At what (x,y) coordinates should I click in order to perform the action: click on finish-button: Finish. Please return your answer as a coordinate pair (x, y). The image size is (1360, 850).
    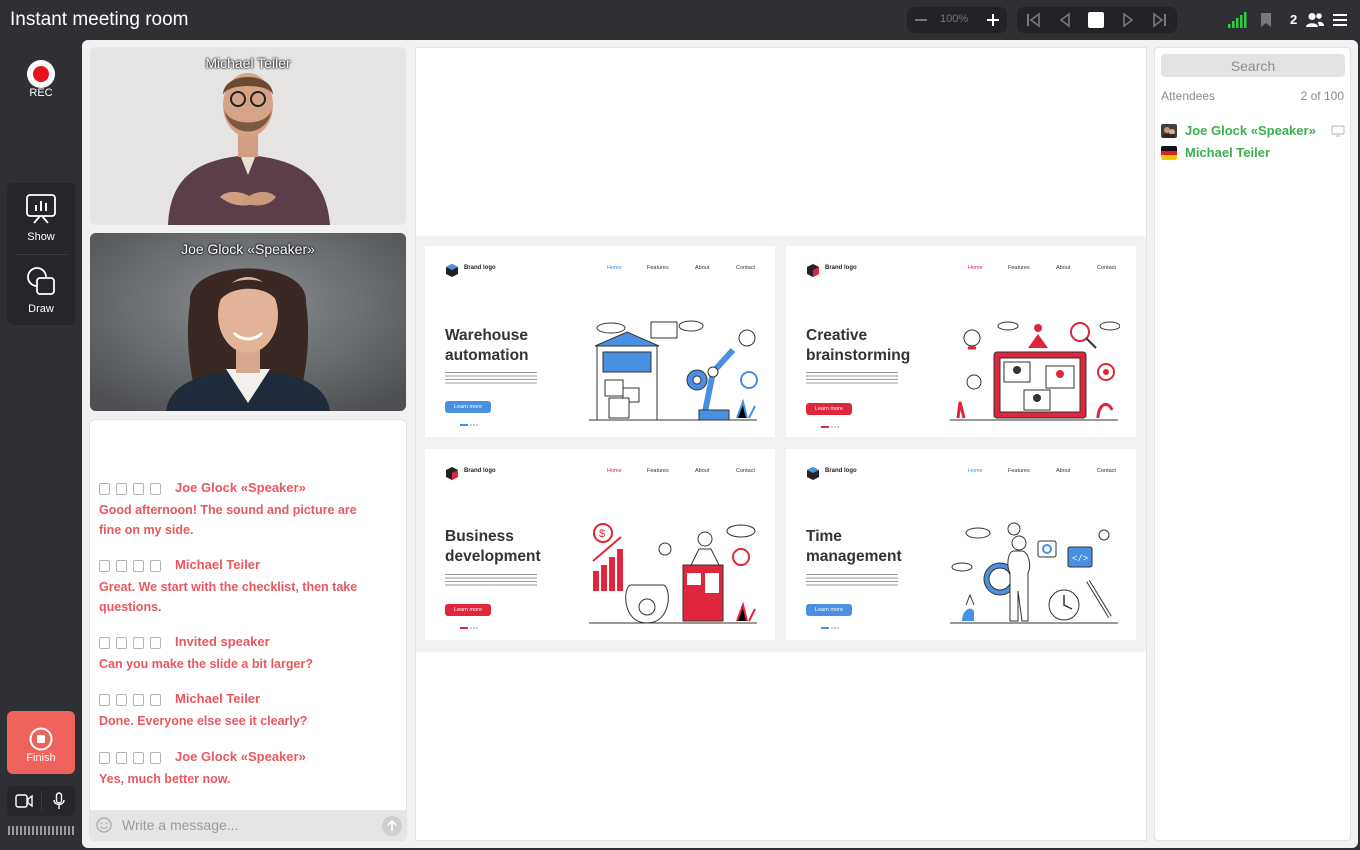
    Looking at the image, I should click on (41, 742).